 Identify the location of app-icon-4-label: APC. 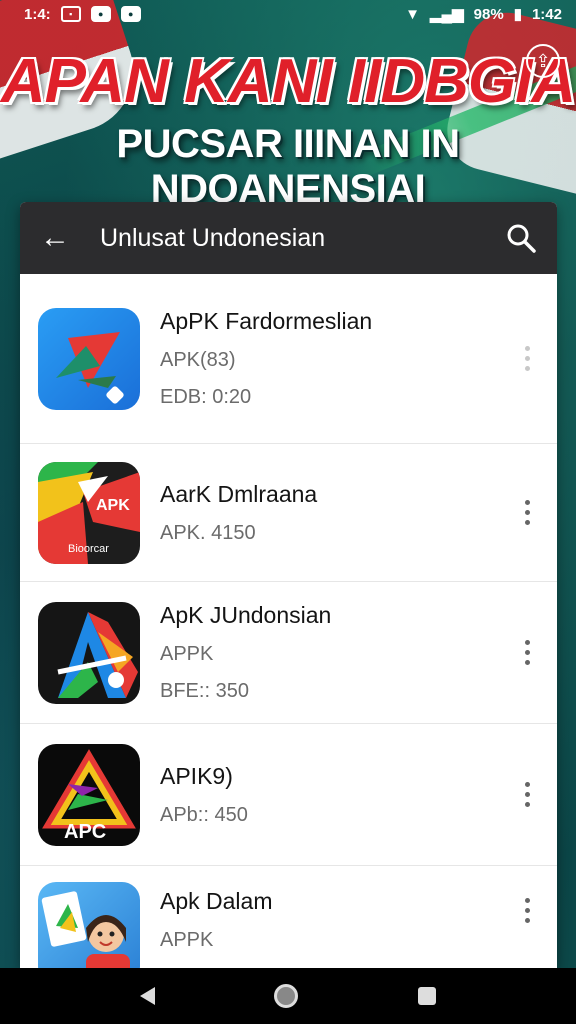
(85, 832).